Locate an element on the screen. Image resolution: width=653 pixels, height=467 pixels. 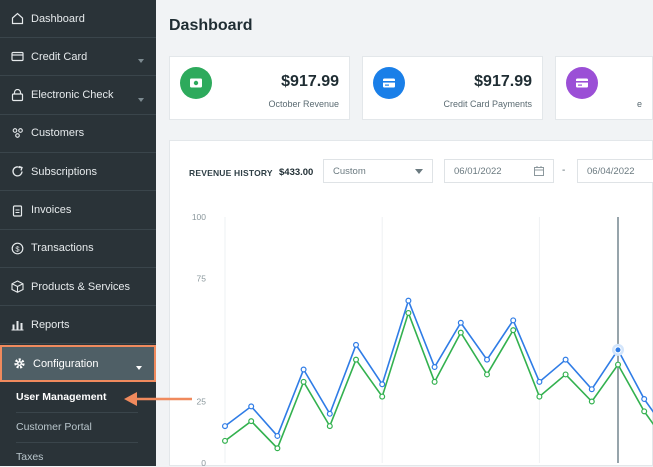
gear-icon is located at coordinates (19, 364).